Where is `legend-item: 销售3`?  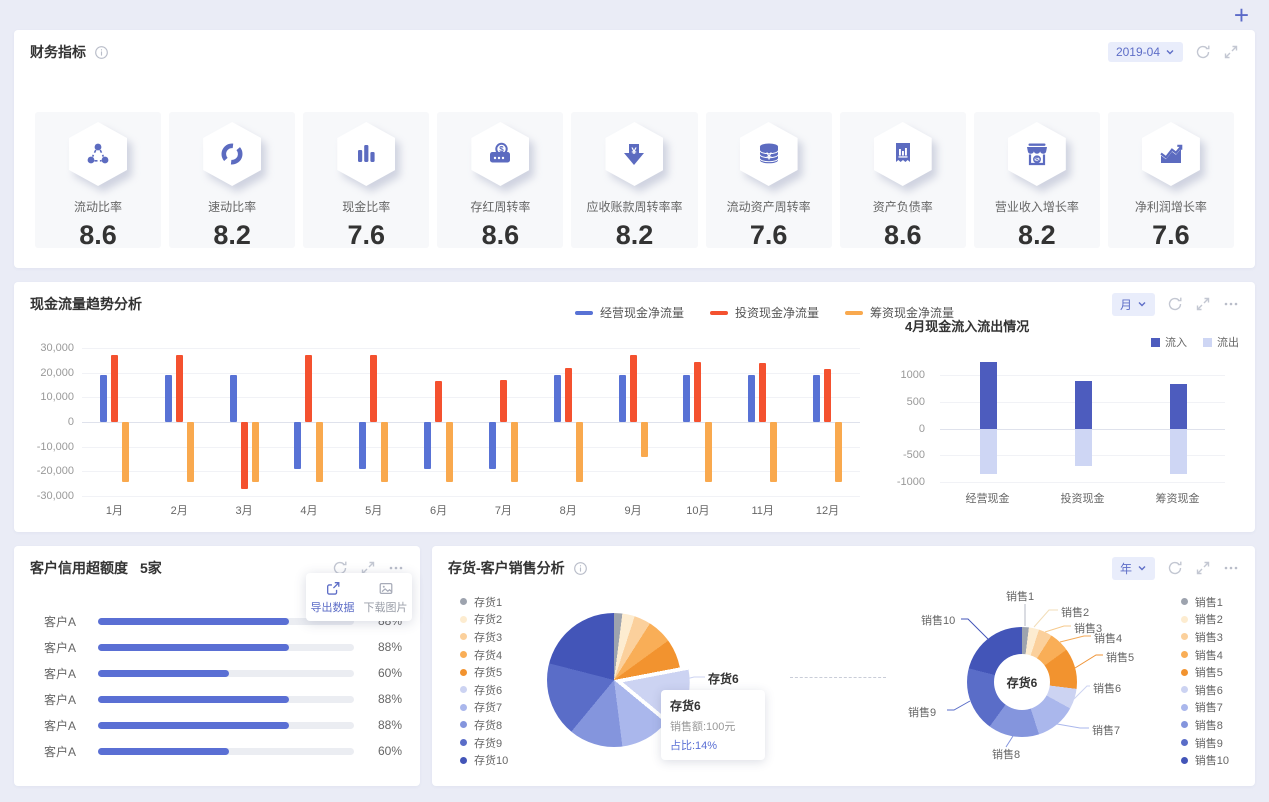 legend-item: 销售3 is located at coordinates (1204, 637).